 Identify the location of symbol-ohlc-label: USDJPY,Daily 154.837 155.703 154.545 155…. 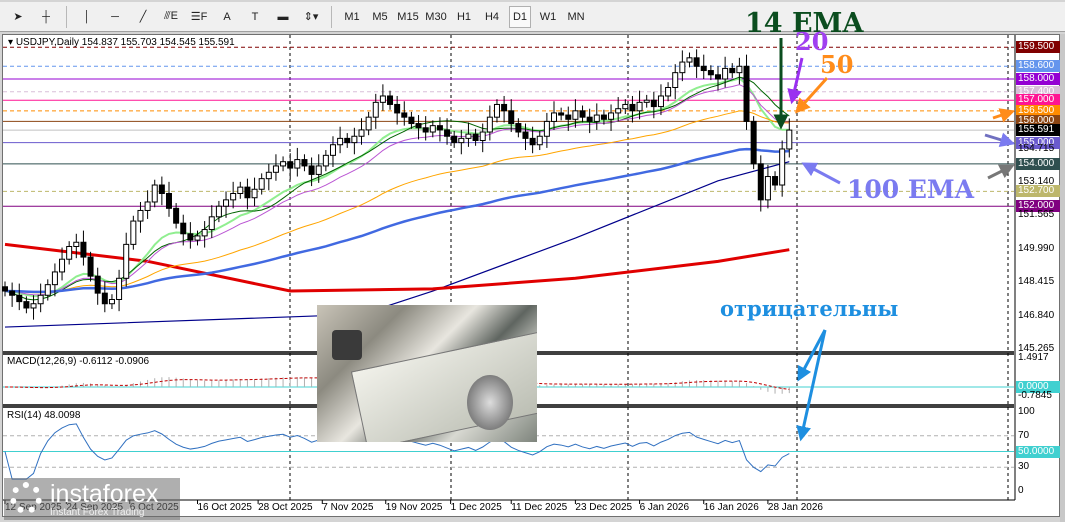
(125, 42).